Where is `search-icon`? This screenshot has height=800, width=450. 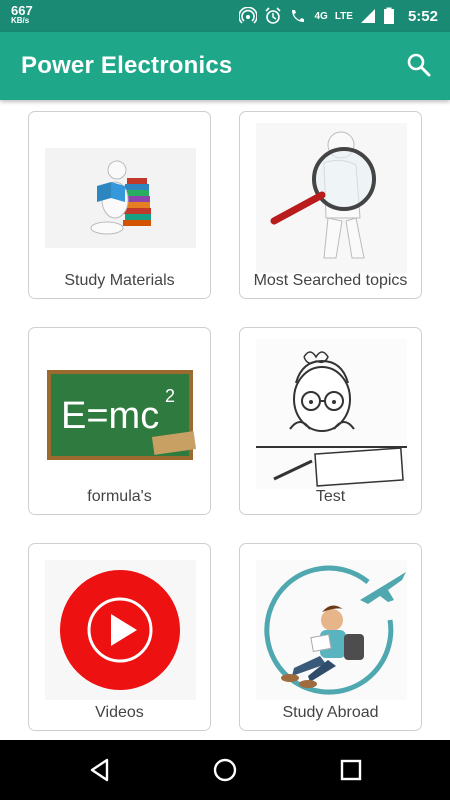
search-icon is located at coordinates (419, 65).